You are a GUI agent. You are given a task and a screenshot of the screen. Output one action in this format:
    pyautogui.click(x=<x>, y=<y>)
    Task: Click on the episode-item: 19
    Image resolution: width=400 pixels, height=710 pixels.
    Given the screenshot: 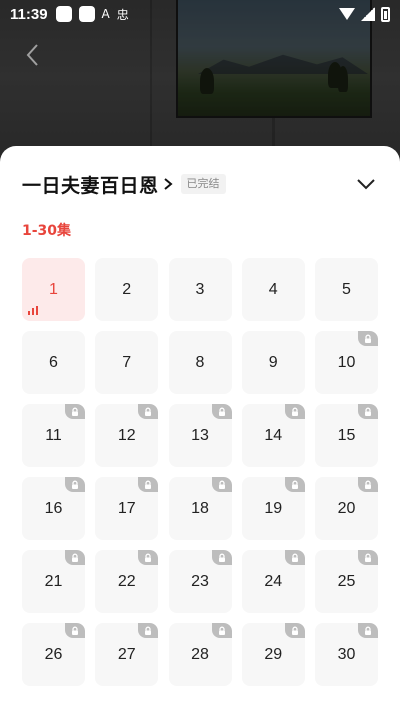 What is the action you would take?
    pyautogui.click(x=273, y=508)
    